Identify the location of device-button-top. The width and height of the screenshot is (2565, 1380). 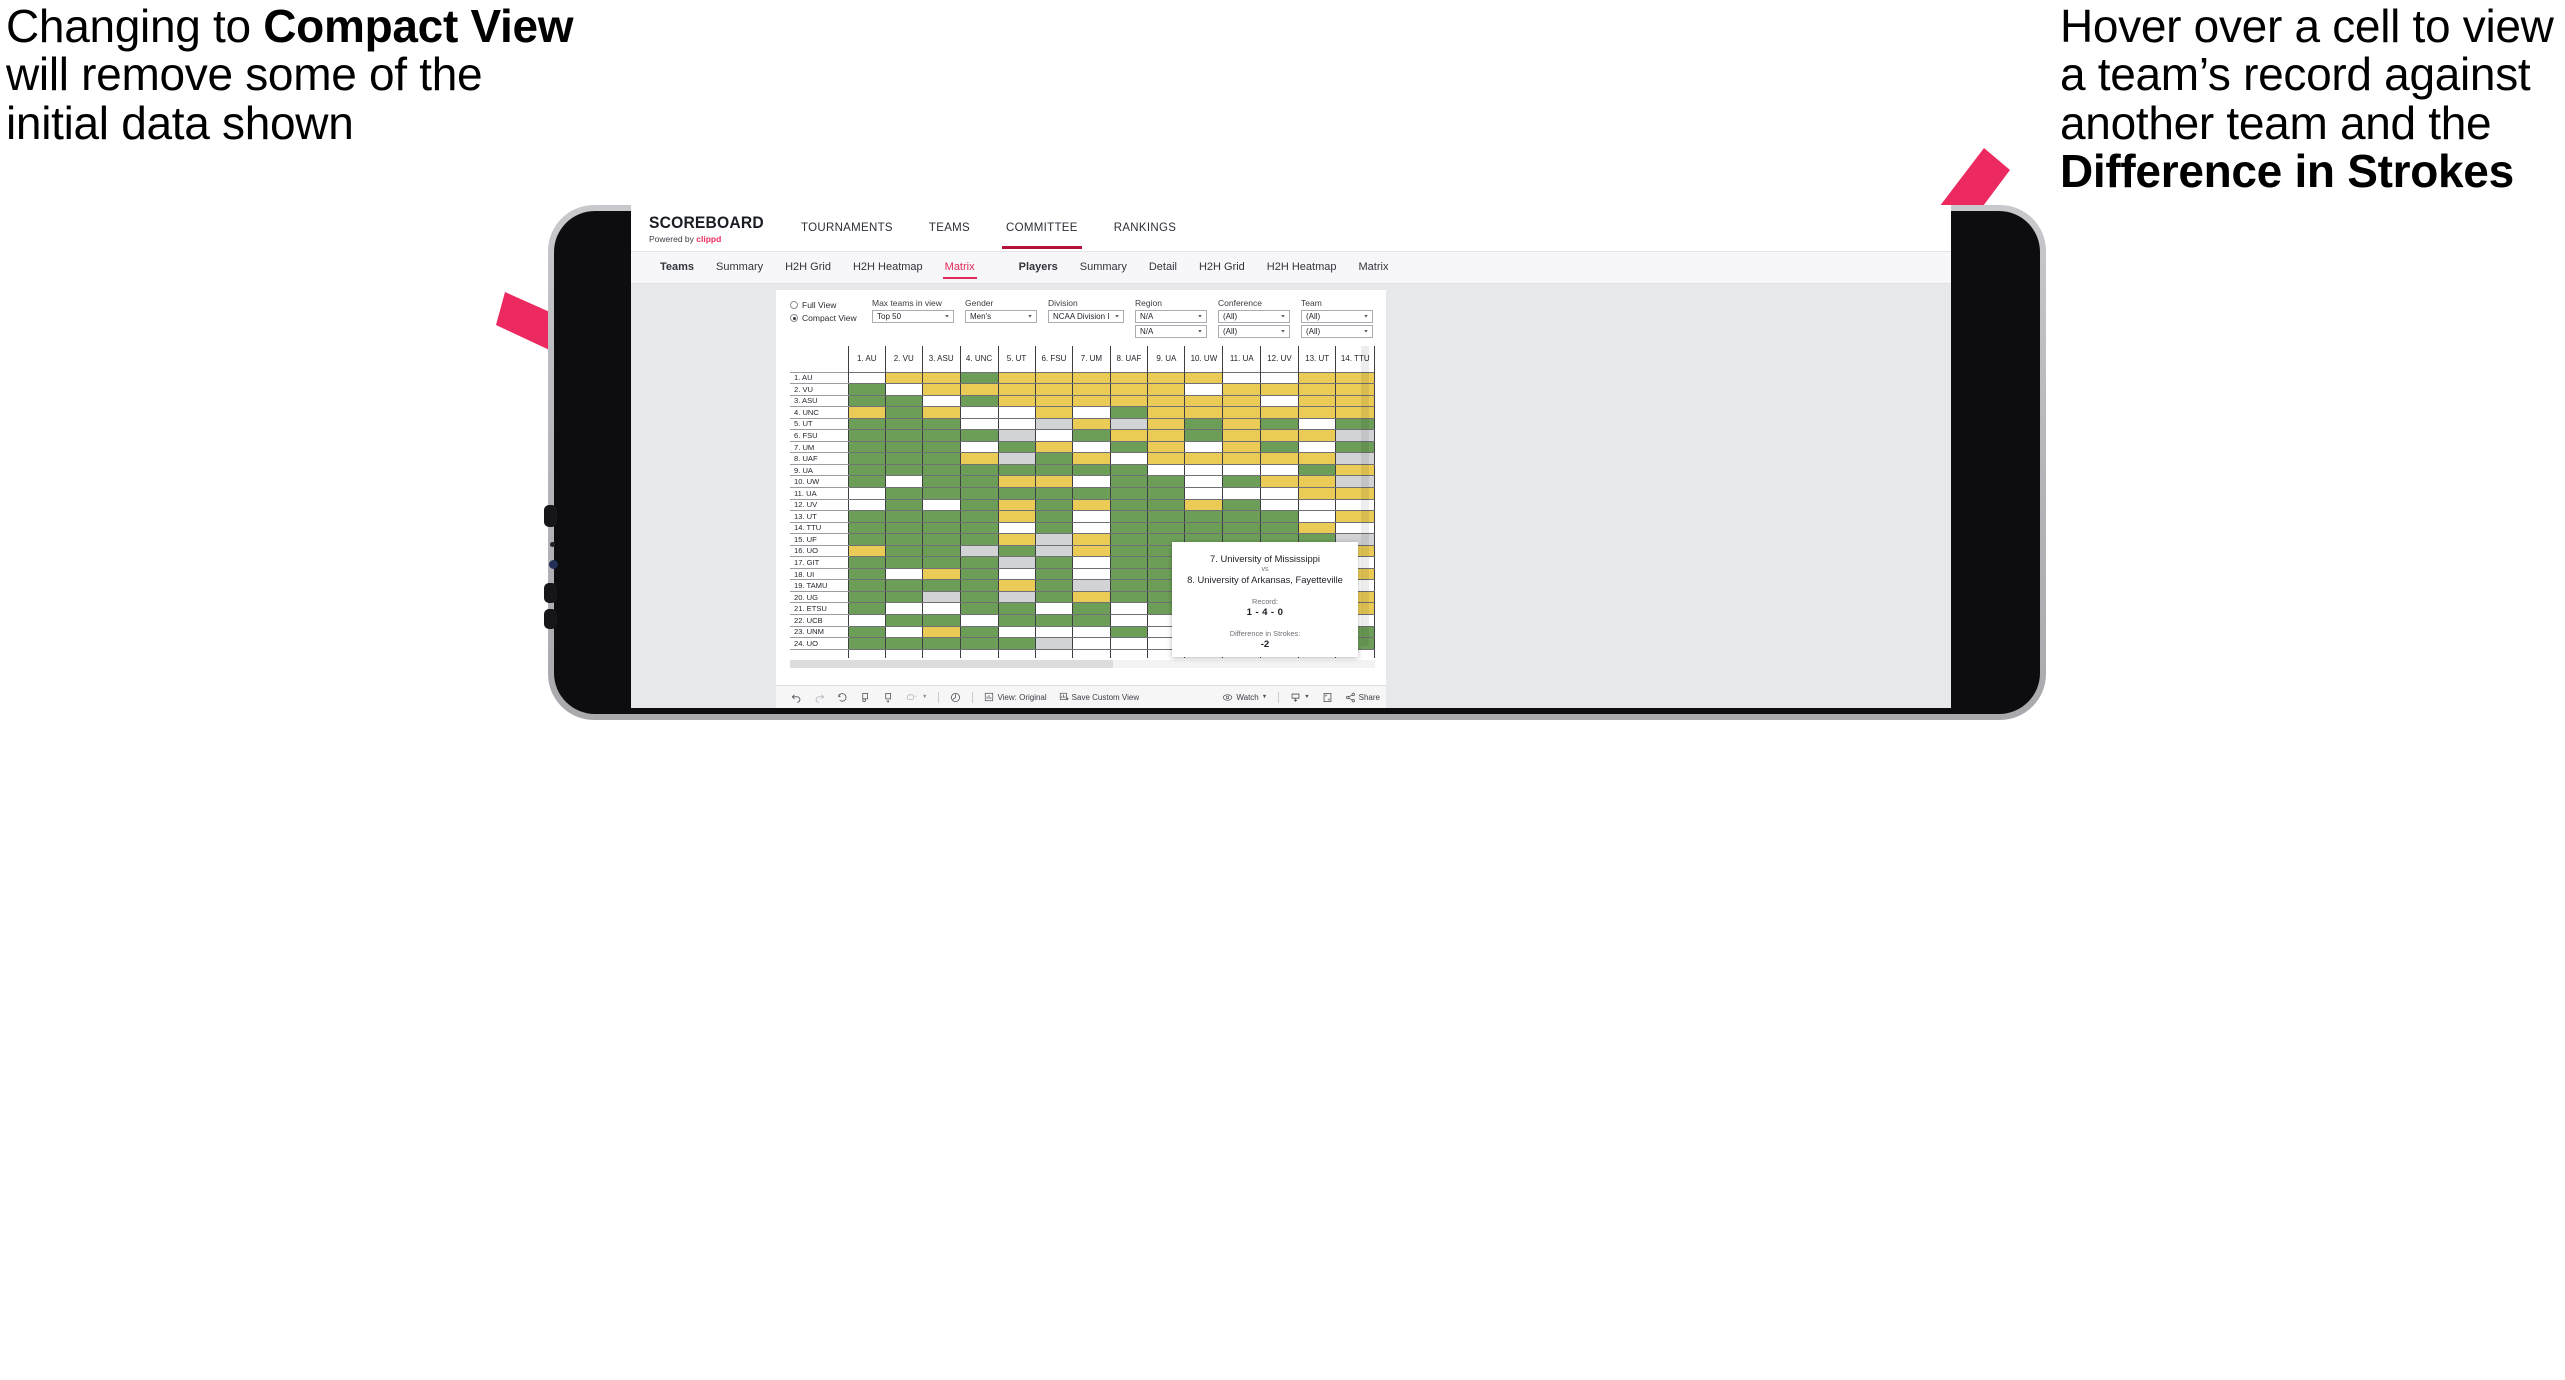
(550, 516).